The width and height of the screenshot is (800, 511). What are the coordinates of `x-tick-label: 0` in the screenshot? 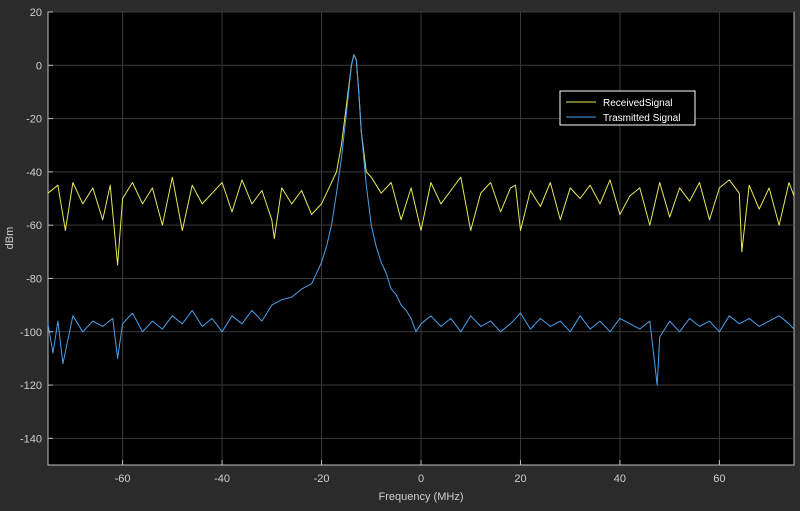 It's located at (421, 479).